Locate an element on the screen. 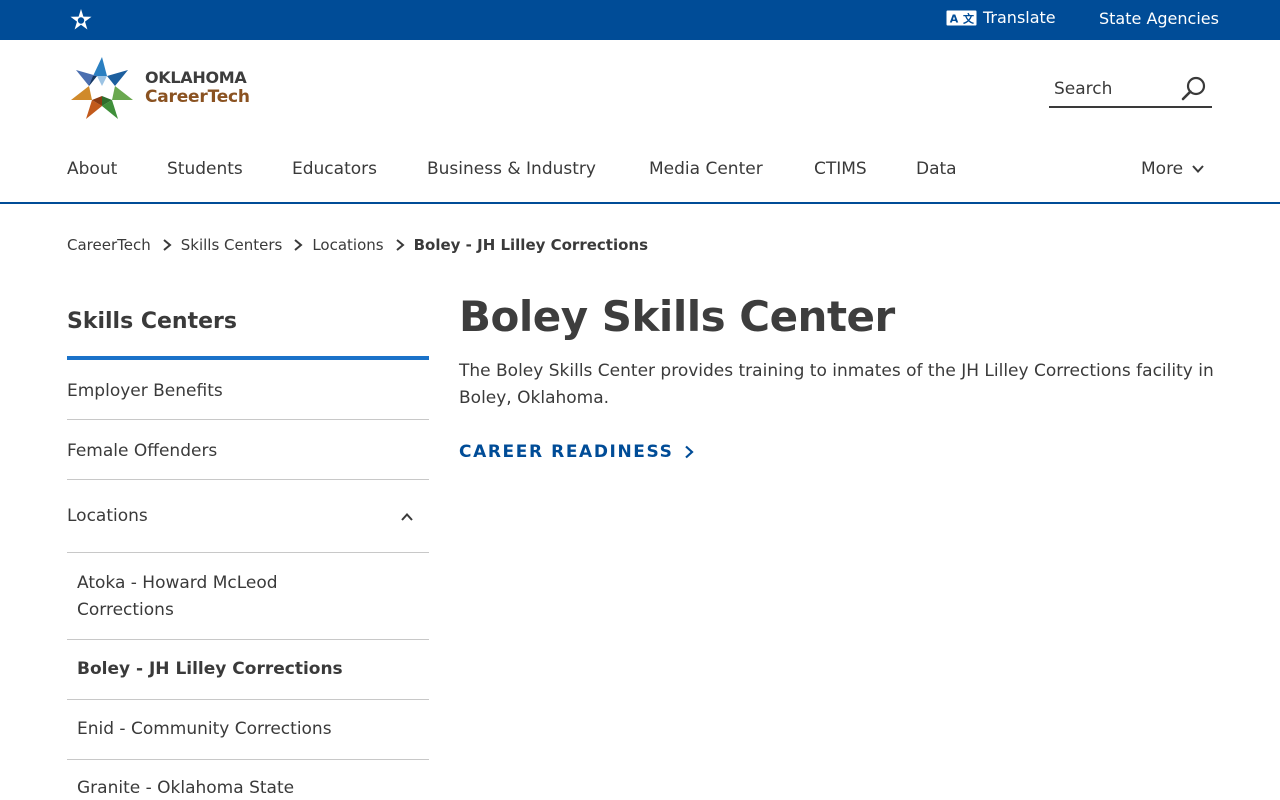 This screenshot has width=1280, height=800. search-input is located at coordinates (1114, 89).